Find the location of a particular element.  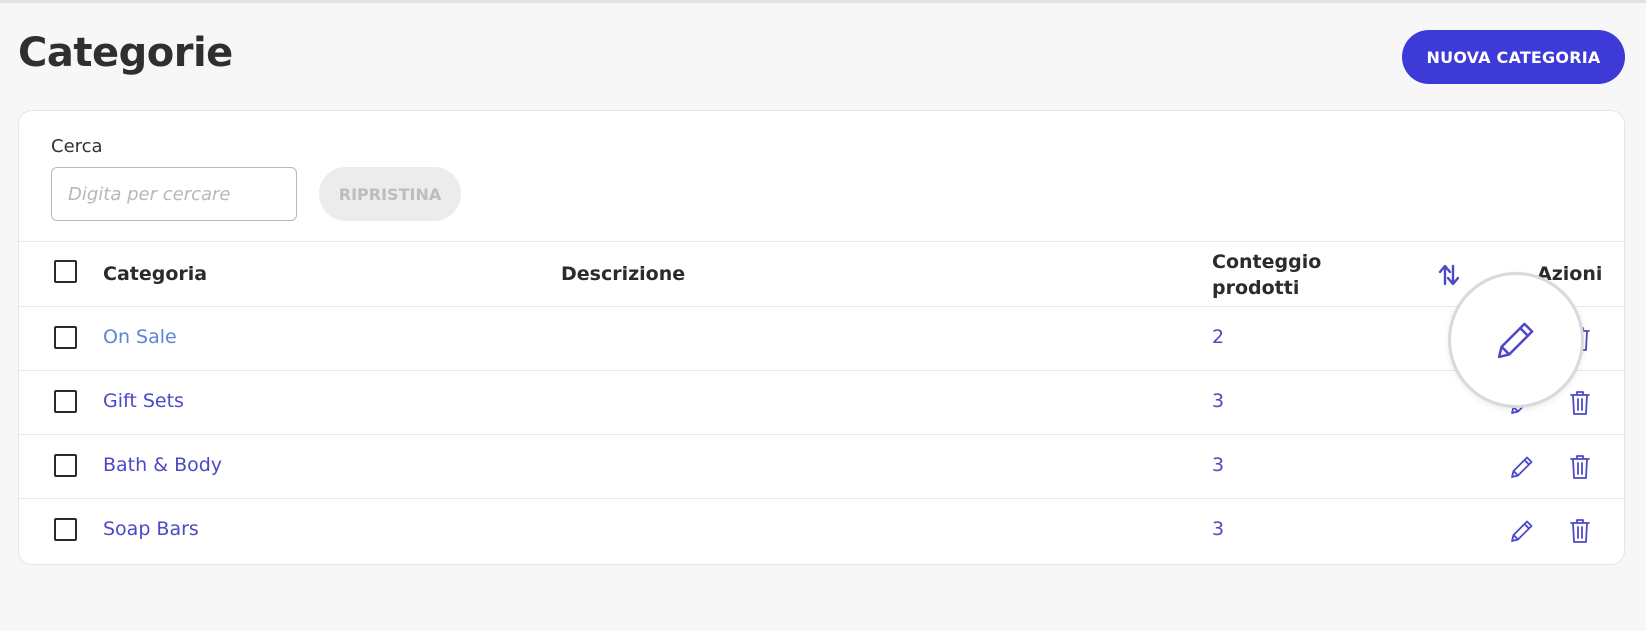

page-title: Categorie is located at coordinates (125, 53).